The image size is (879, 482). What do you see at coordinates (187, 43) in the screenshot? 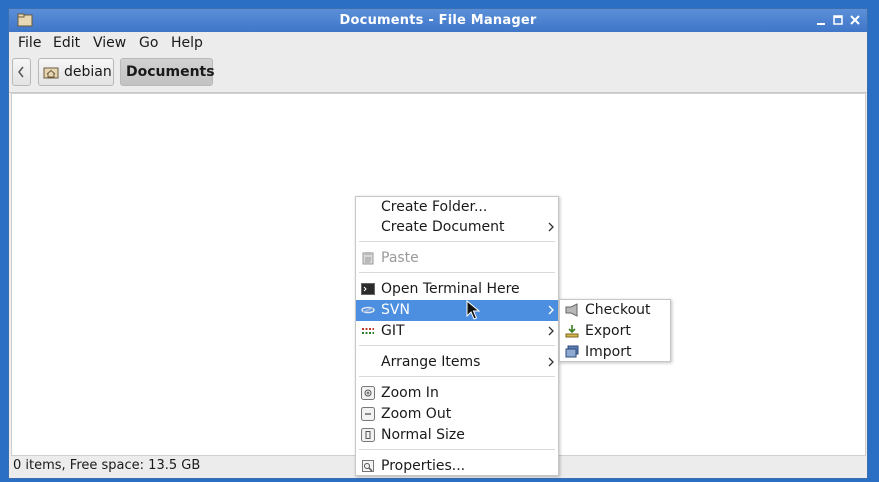
I see `menu-help: Help` at bounding box center [187, 43].